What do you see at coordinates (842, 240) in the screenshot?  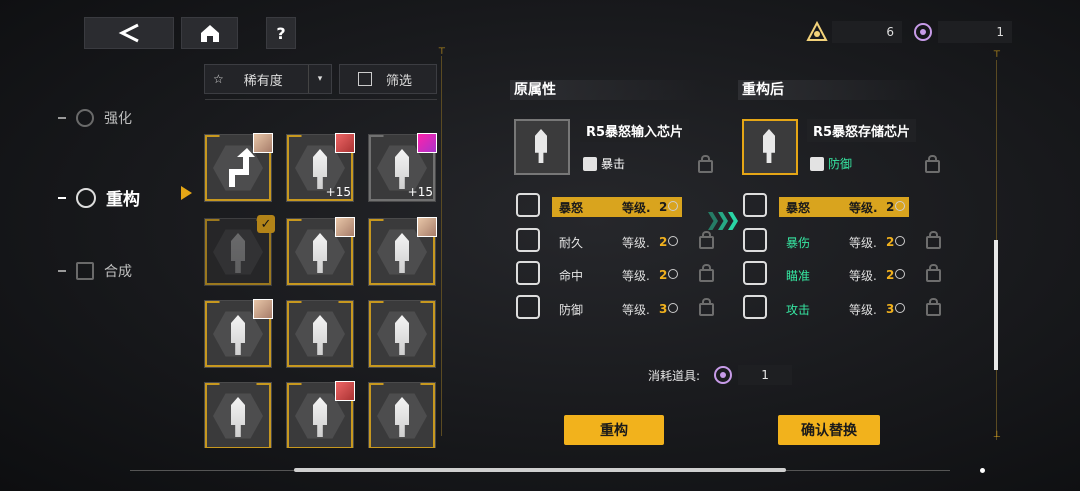 I see `rebuilt-attr-row: 暴伤 等级. 2` at bounding box center [842, 240].